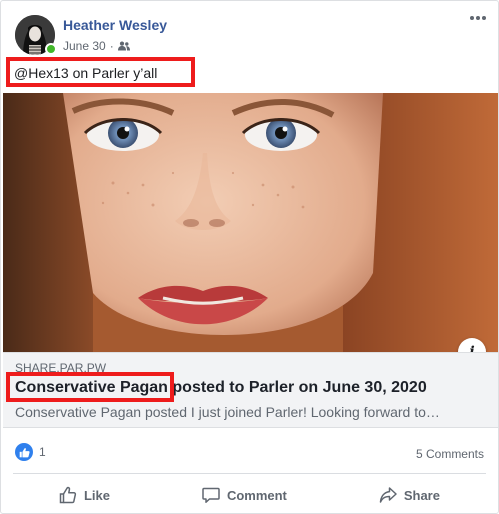 Image resolution: width=499 pixels, height=514 pixels. What do you see at coordinates (478, 19) in the screenshot?
I see `more-options-icon` at bounding box center [478, 19].